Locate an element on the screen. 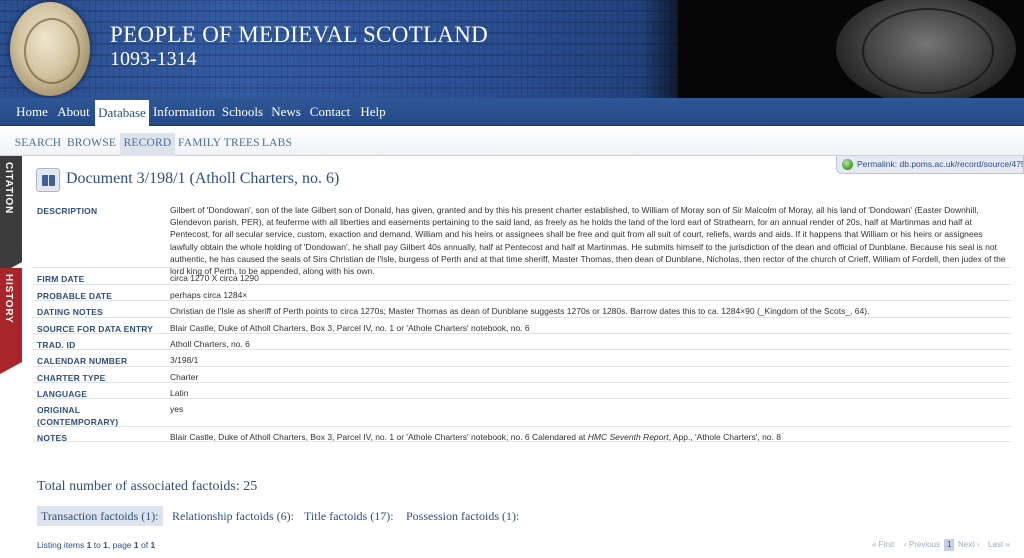  description-label: DESCRIPTION is located at coordinates (67, 211).